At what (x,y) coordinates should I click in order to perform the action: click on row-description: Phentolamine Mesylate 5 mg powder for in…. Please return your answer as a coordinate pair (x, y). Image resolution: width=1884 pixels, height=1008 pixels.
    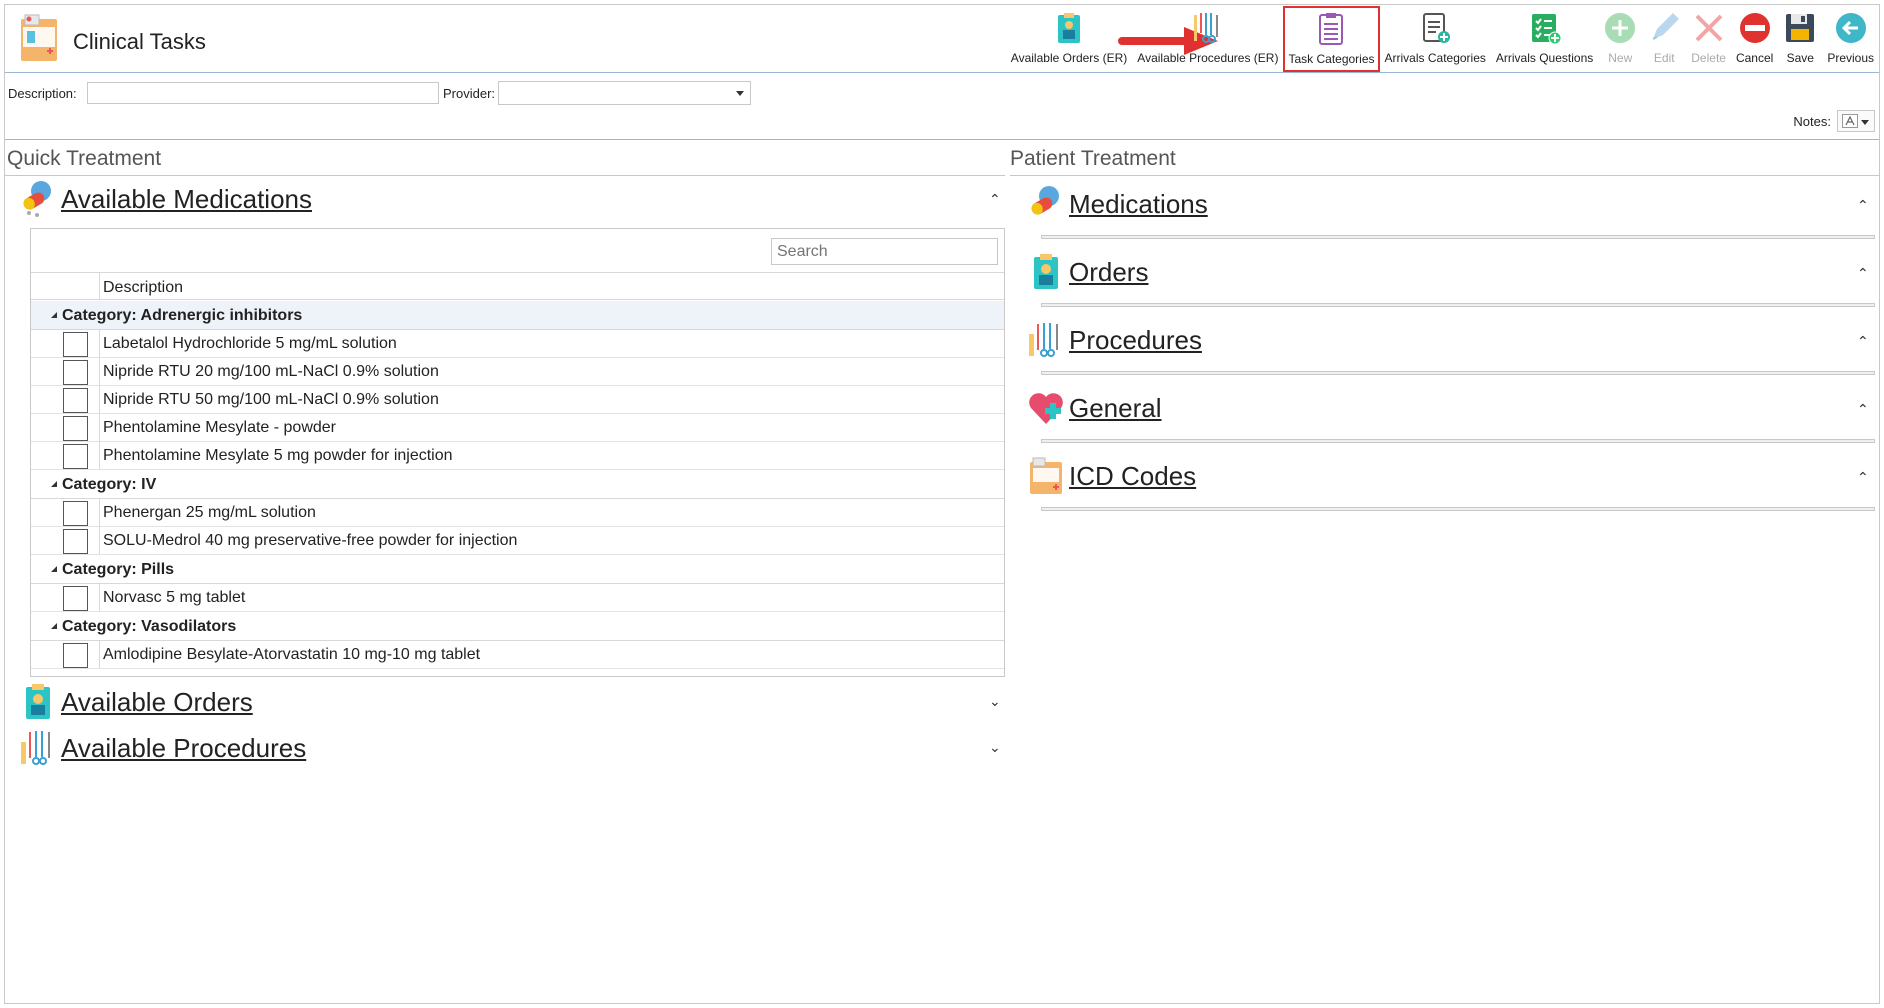
    Looking at the image, I should click on (278, 455).